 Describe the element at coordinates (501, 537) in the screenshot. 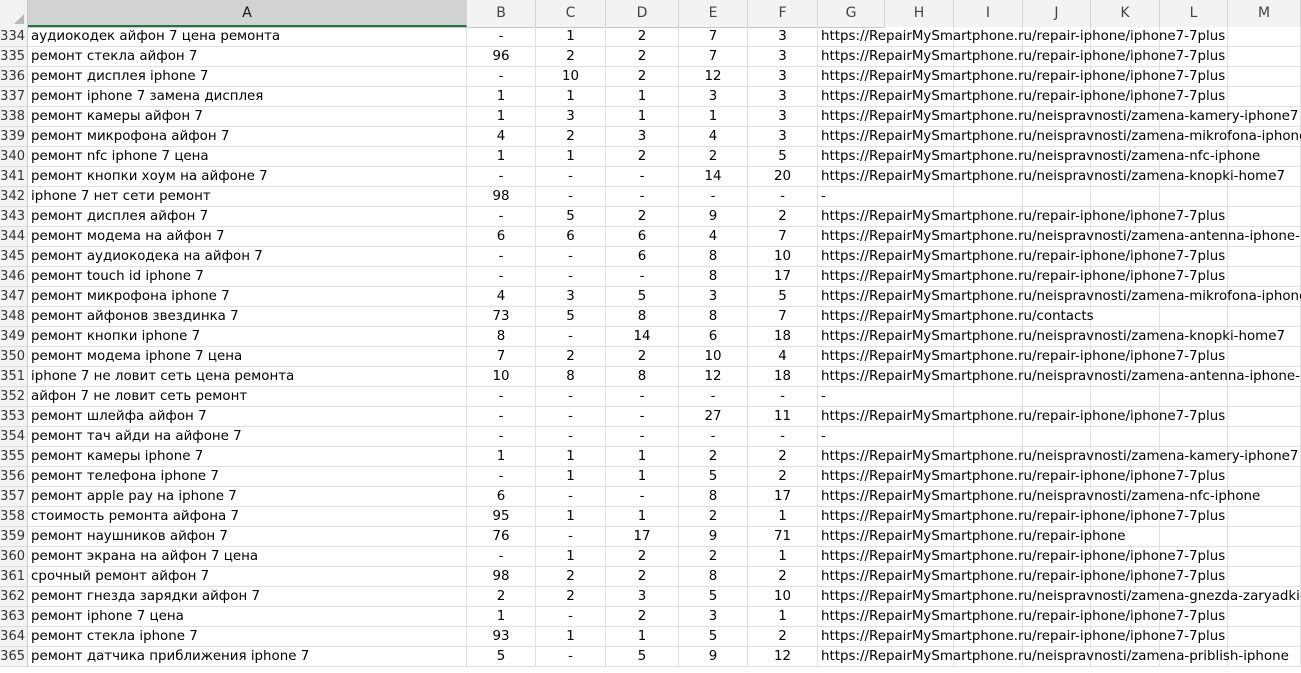

I see `cell-b: 76` at that location.